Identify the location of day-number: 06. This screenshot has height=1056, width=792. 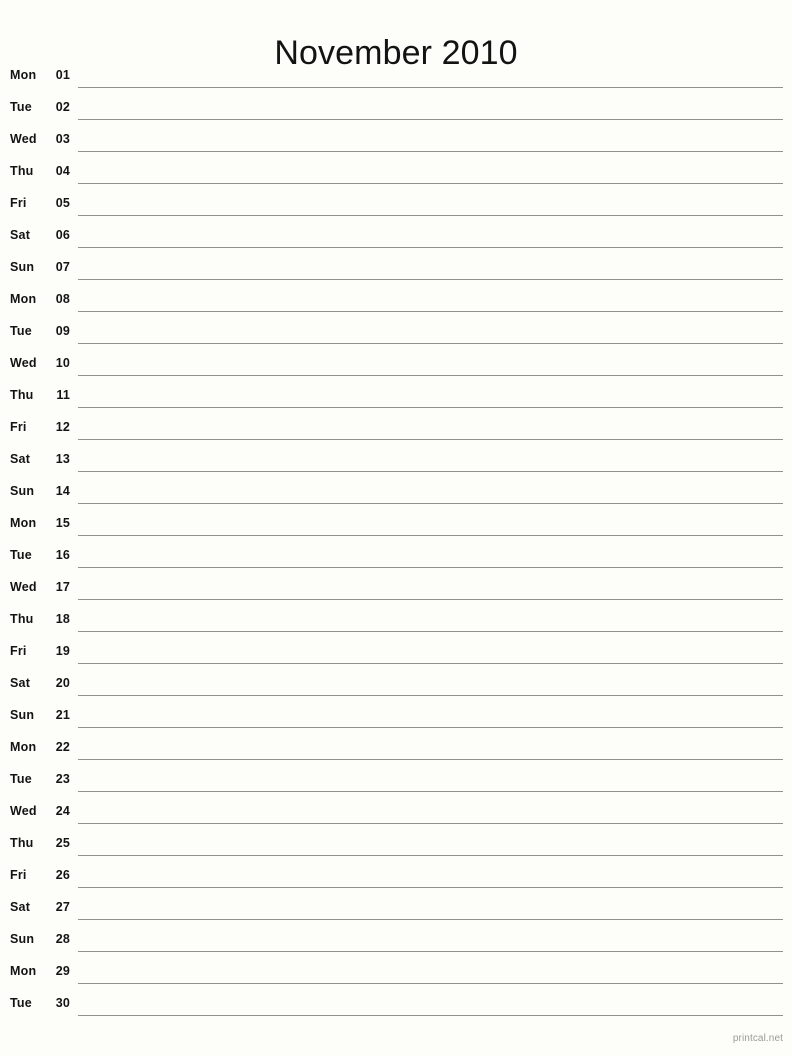
(62, 235).